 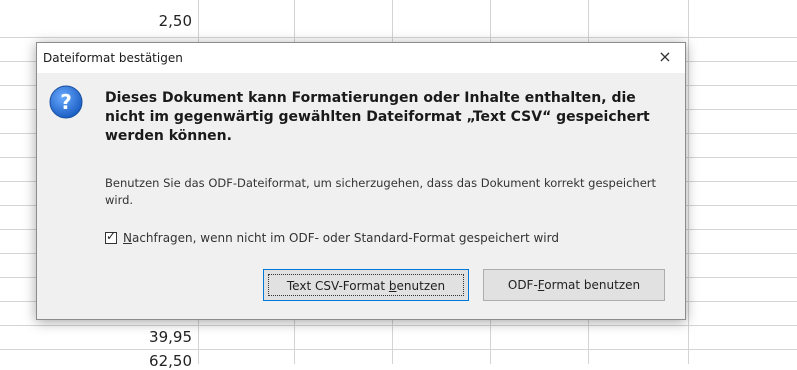 I want to click on mnemonic: b, so click(x=392, y=286).